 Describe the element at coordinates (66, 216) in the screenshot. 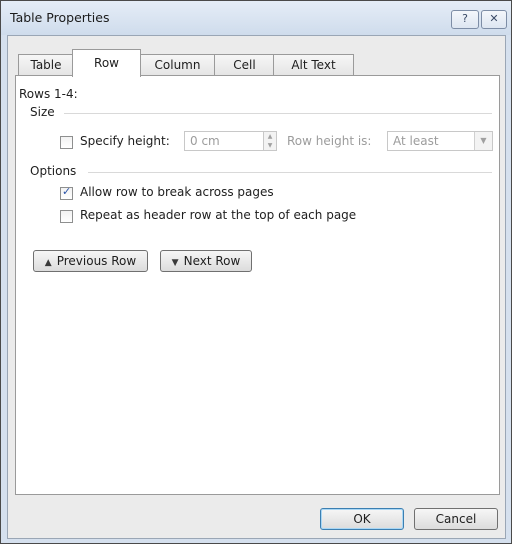

I see `repeat-header-checkbox` at that location.